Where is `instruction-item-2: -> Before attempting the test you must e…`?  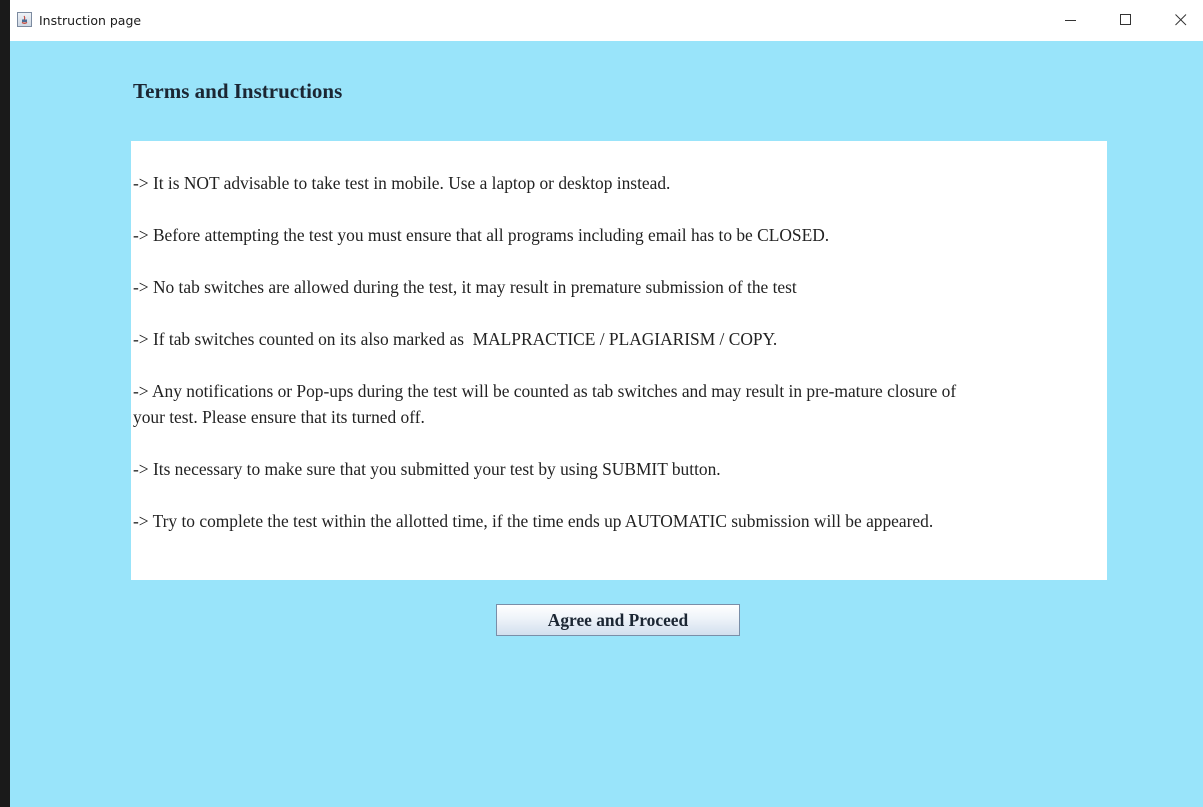 instruction-item-2: -> Before attempting the test you must e… is located at coordinates (481, 235).